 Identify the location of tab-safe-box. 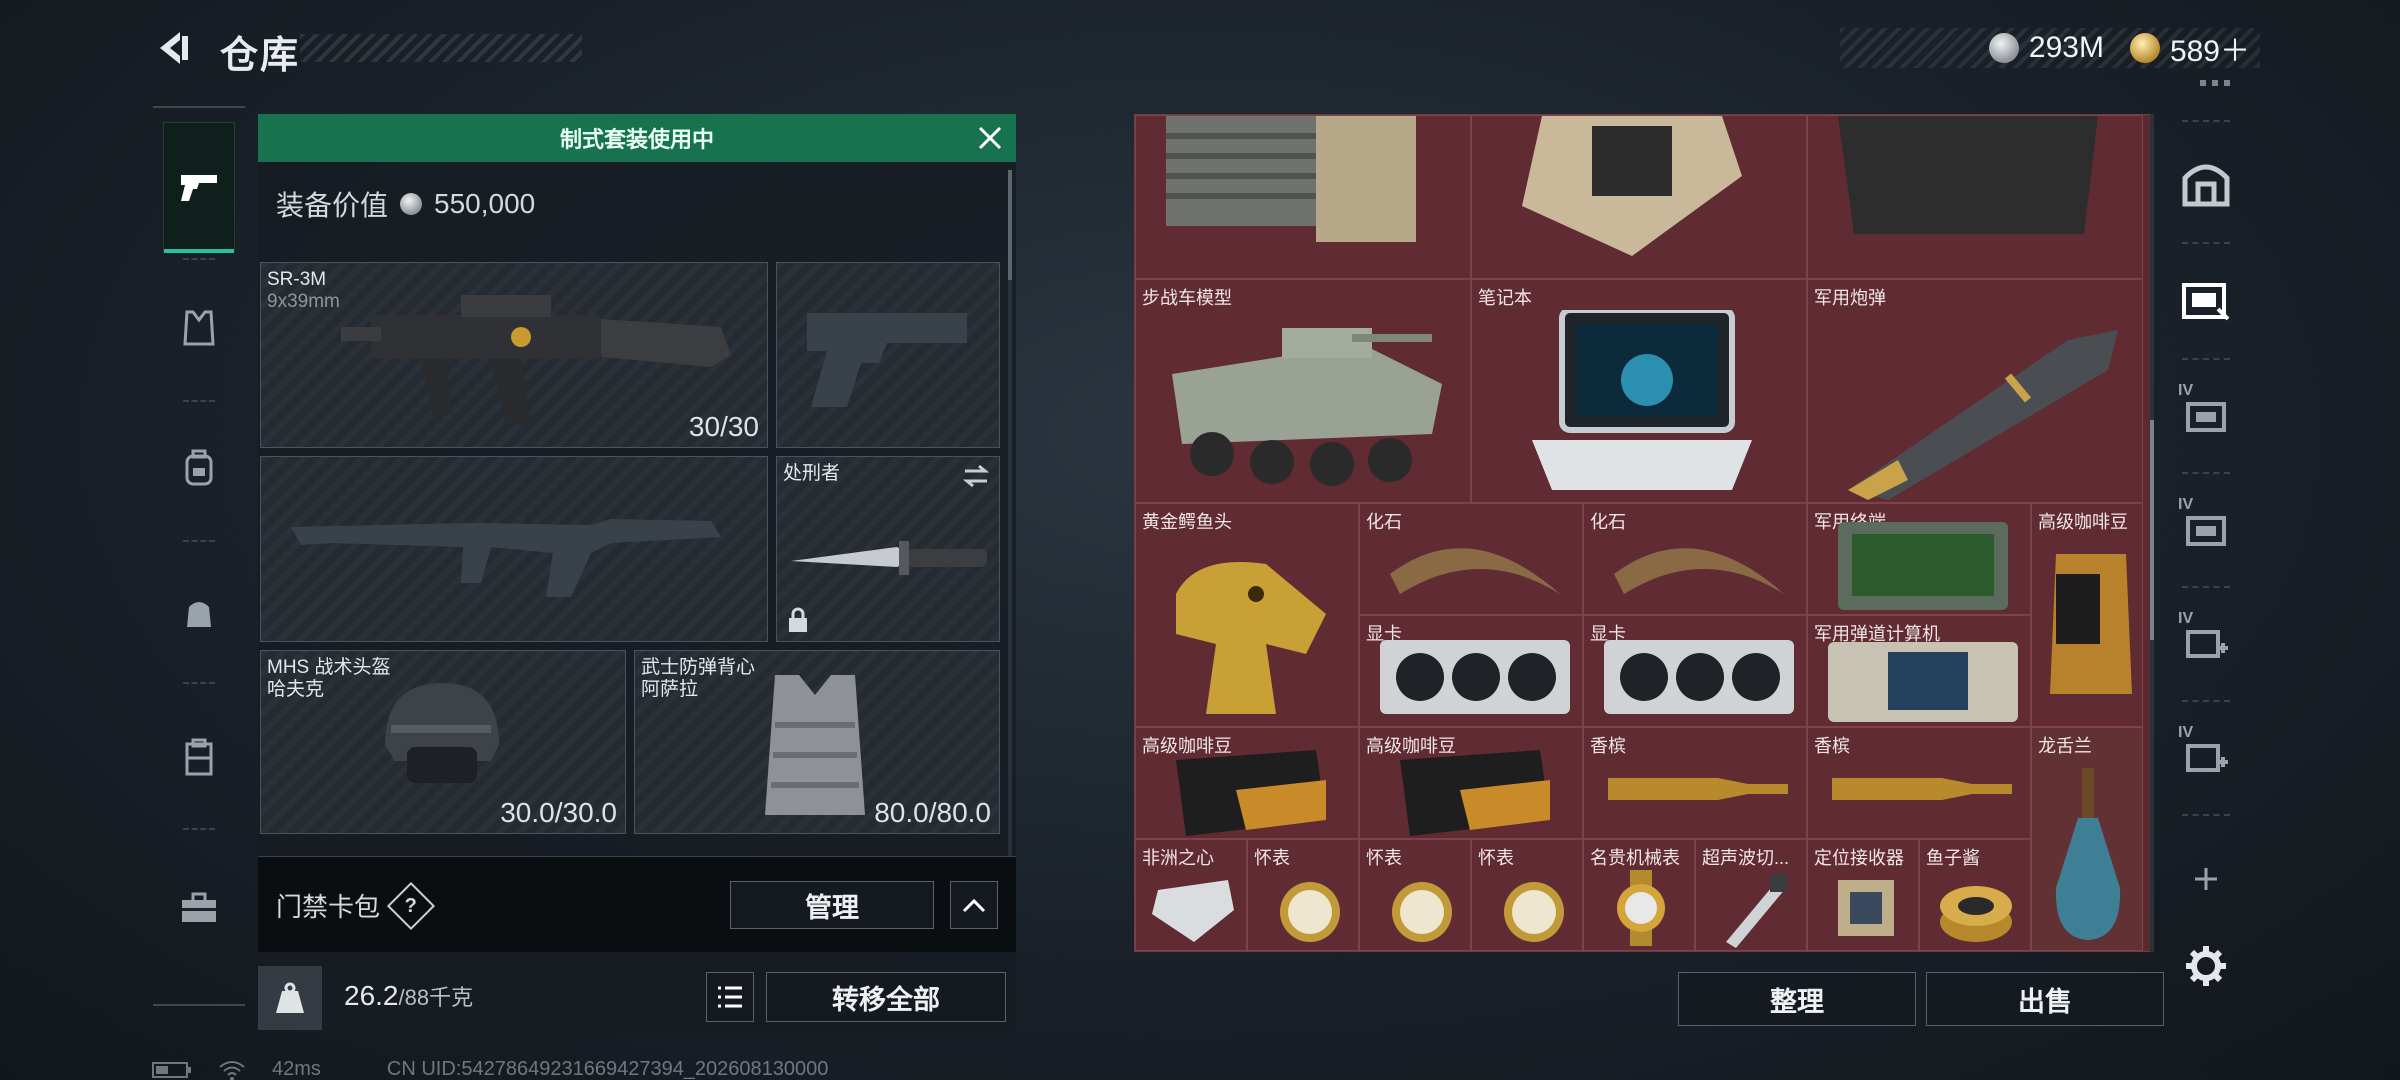
(2206, 184).